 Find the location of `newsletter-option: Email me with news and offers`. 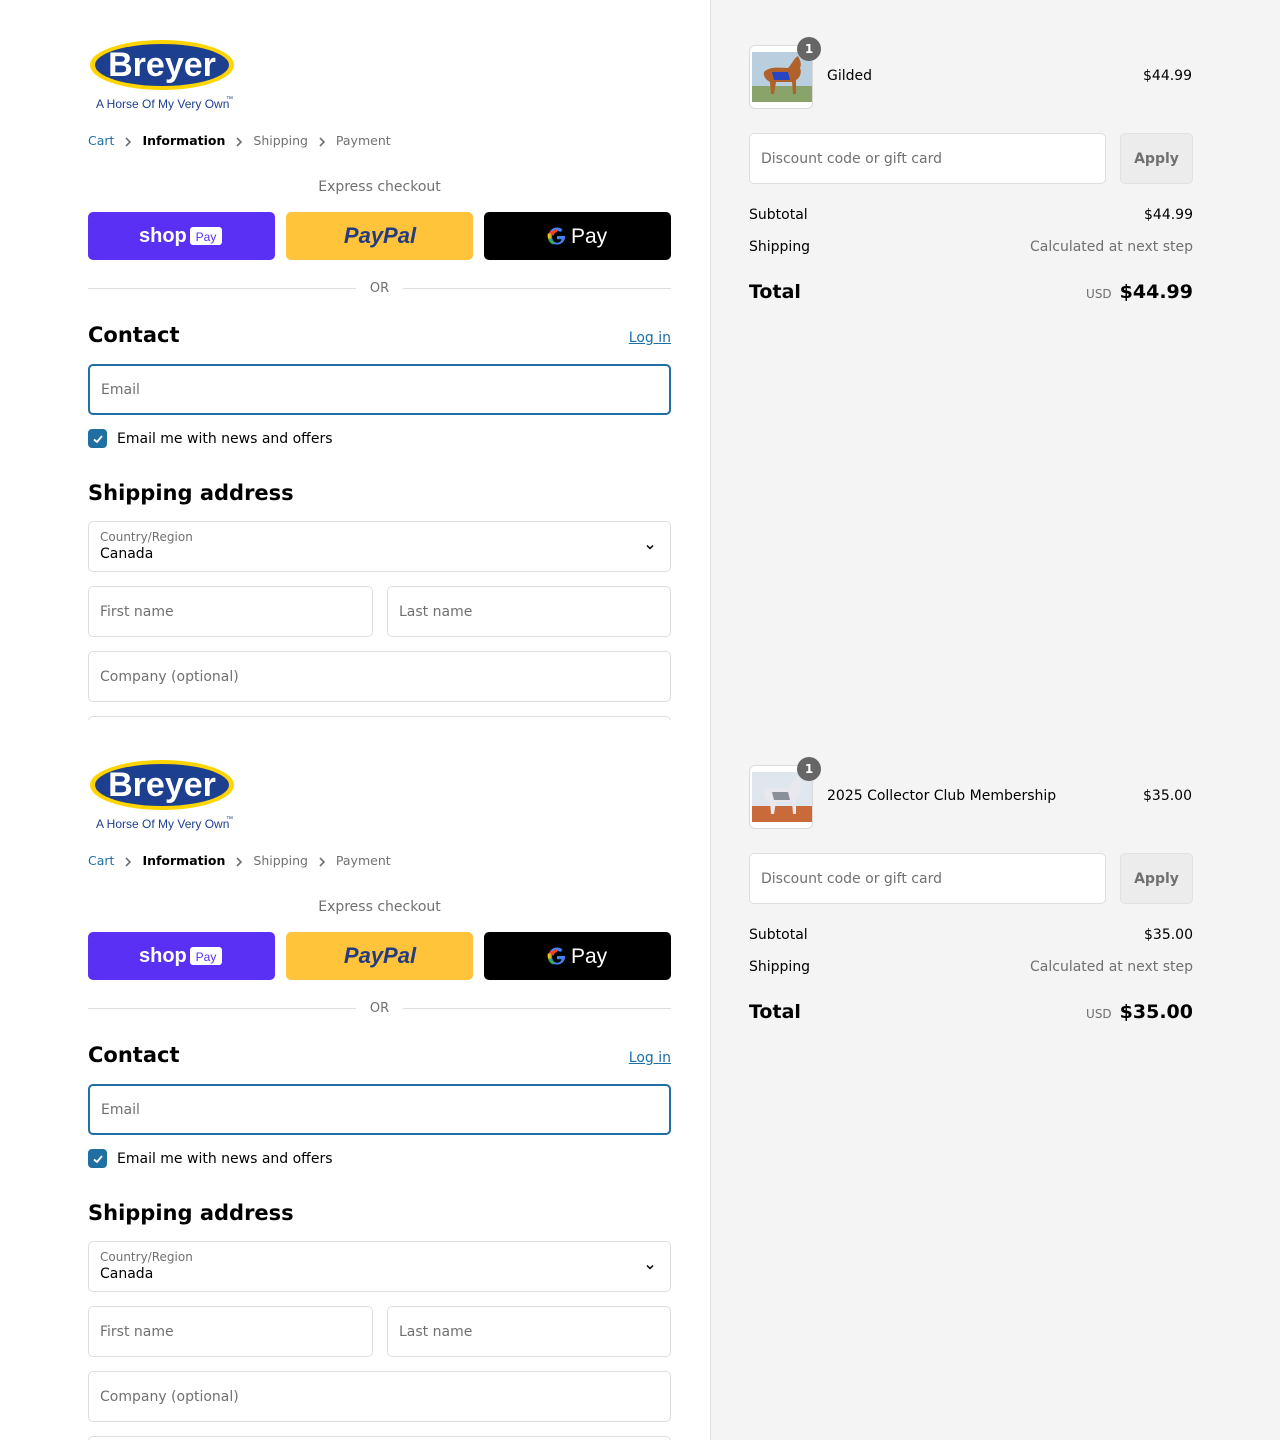

newsletter-option: Email me with news and offers is located at coordinates (210, 1158).